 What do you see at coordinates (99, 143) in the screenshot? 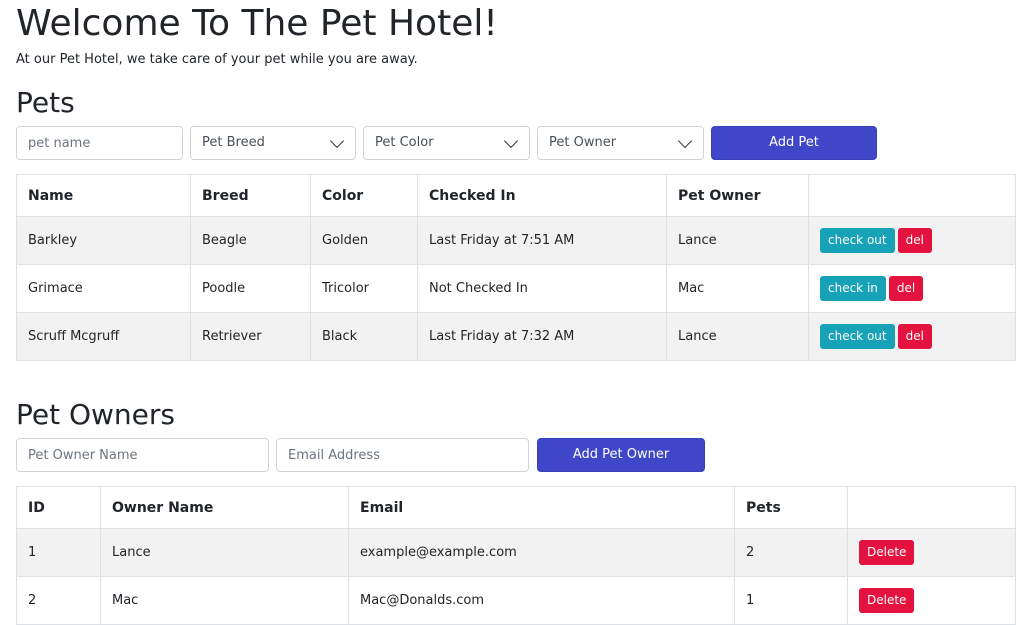
I see `pet-name-input` at bounding box center [99, 143].